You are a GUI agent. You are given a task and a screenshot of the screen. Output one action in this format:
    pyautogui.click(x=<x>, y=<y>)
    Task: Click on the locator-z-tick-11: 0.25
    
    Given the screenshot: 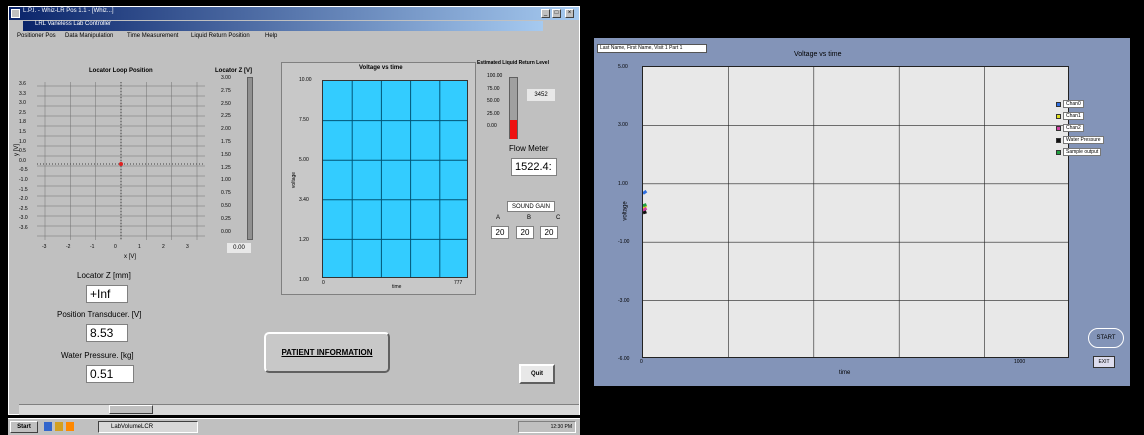 What is the action you would take?
    pyautogui.click(x=226, y=218)
    